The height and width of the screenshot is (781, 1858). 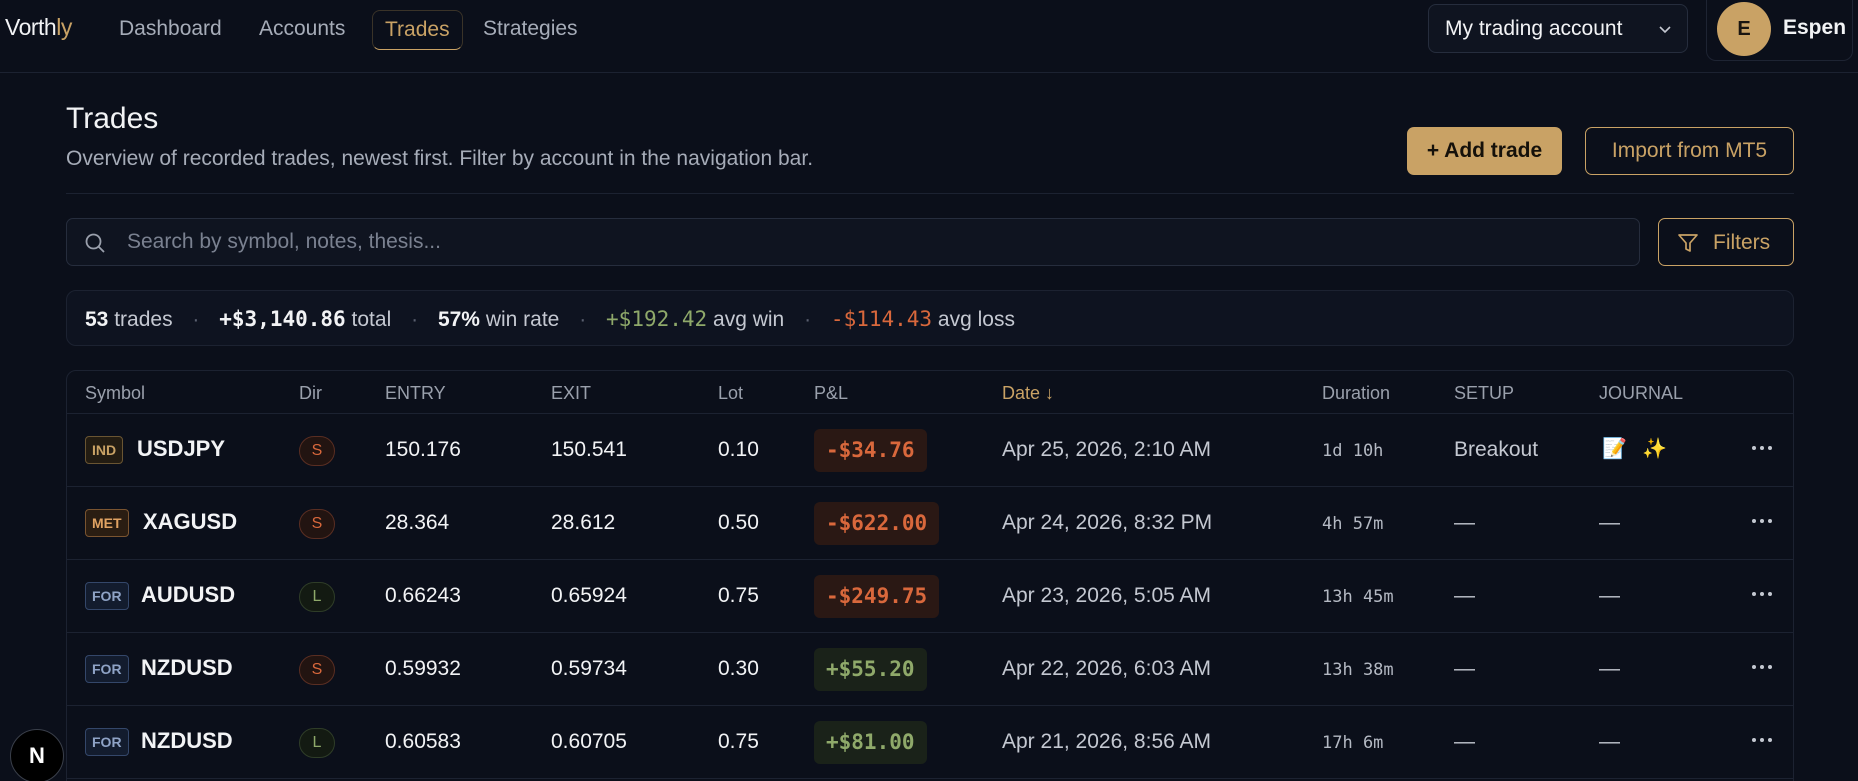 What do you see at coordinates (881, 319) in the screenshot?
I see `stat-avg-loss-value: -$114.43` at bounding box center [881, 319].